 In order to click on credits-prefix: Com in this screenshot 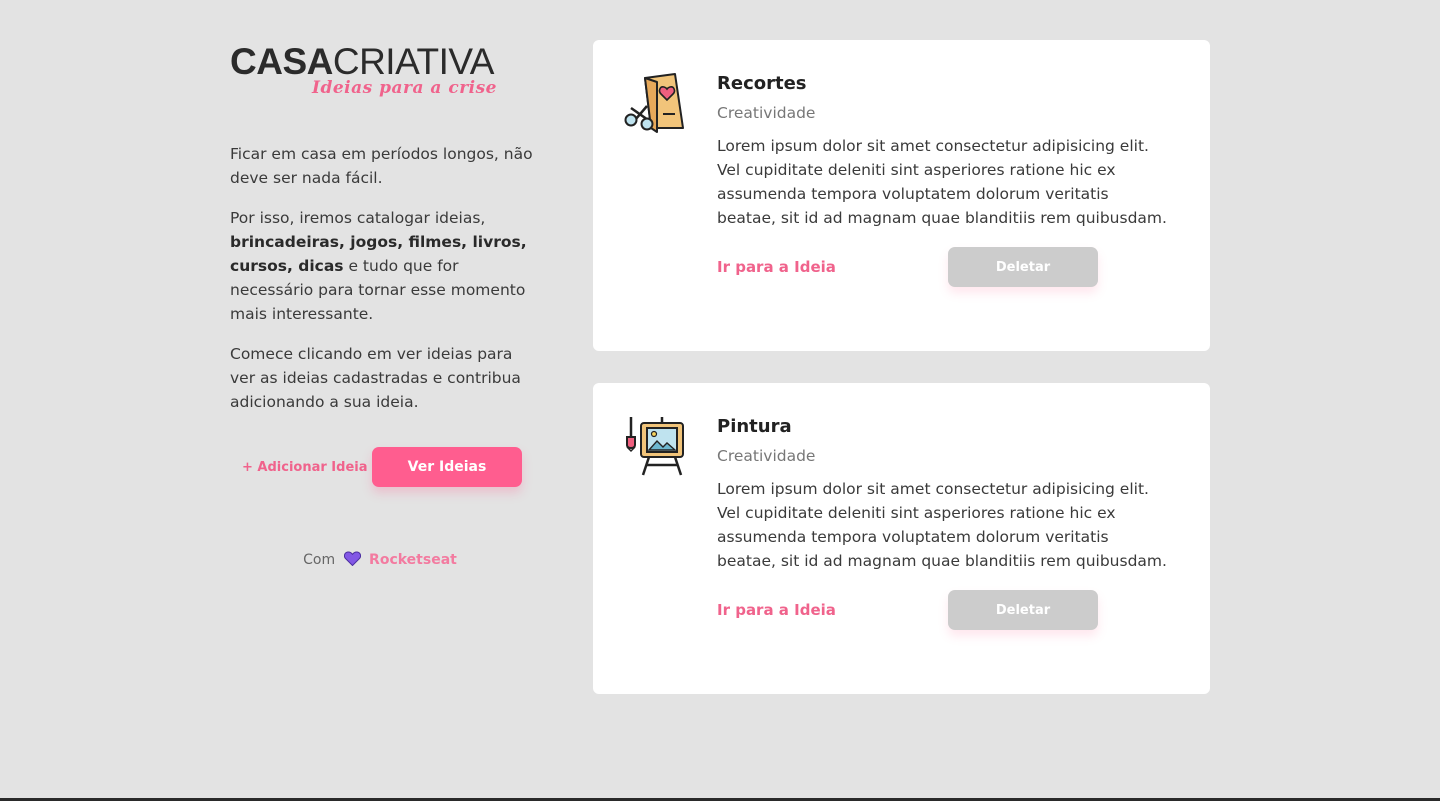, I will do `click(319, 560)`.